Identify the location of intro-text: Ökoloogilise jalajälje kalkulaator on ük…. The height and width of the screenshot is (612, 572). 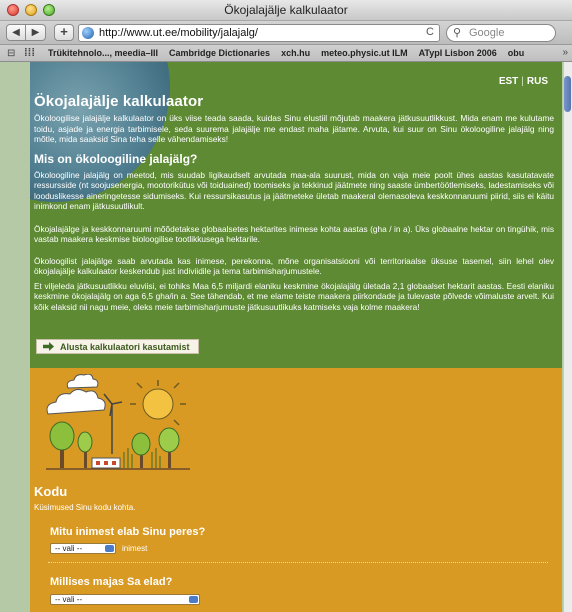
(294, 129).